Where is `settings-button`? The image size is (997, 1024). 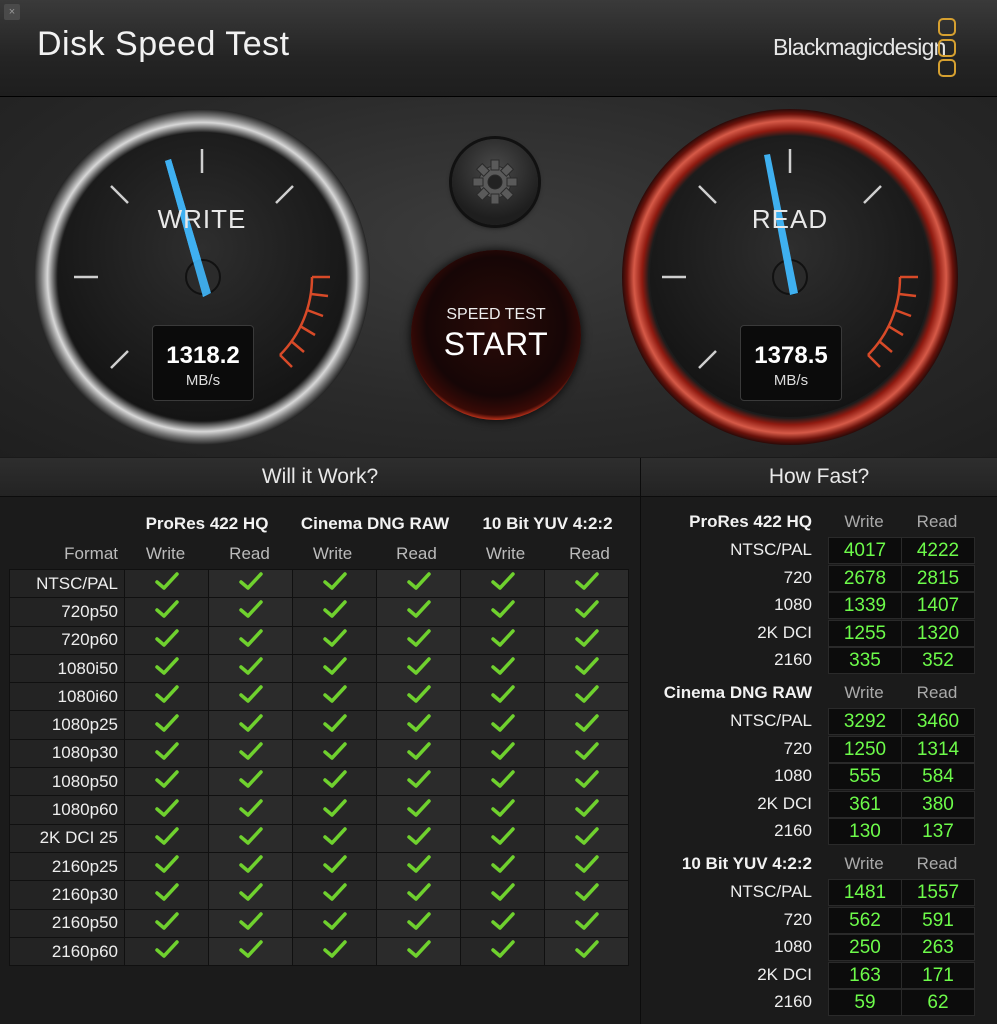
settings-button is located at coordinates (495, 182).